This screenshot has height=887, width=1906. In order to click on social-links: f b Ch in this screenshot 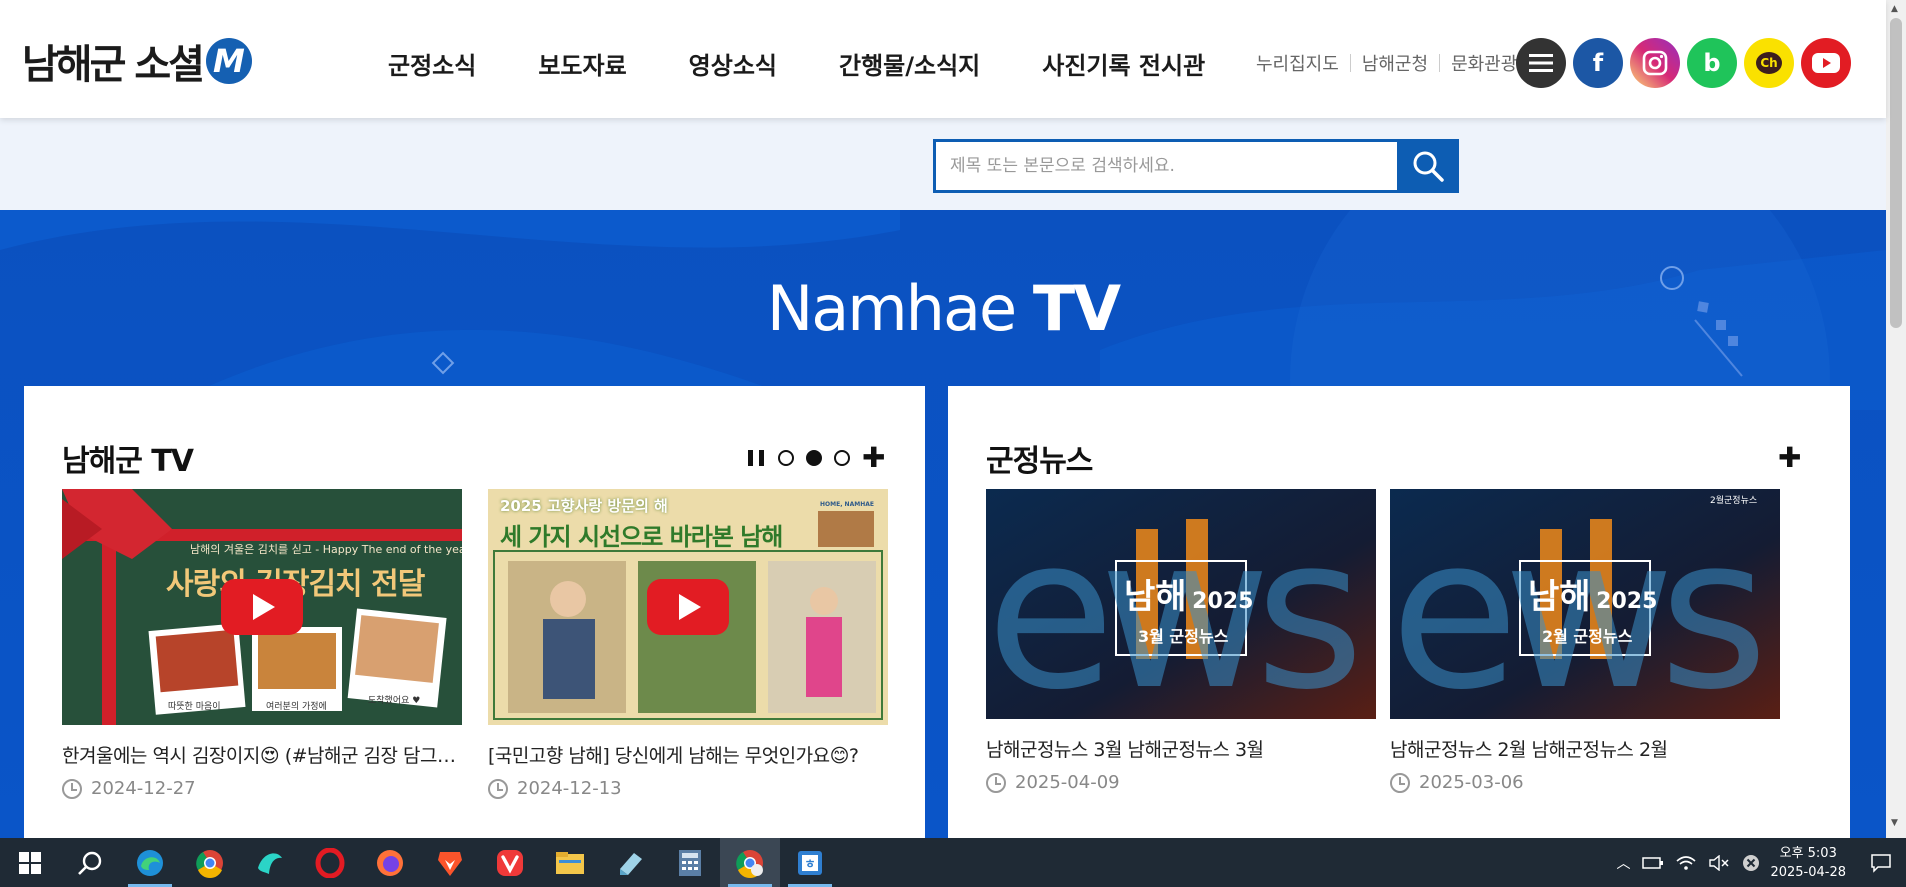, I will do `click(1687, 63)`.